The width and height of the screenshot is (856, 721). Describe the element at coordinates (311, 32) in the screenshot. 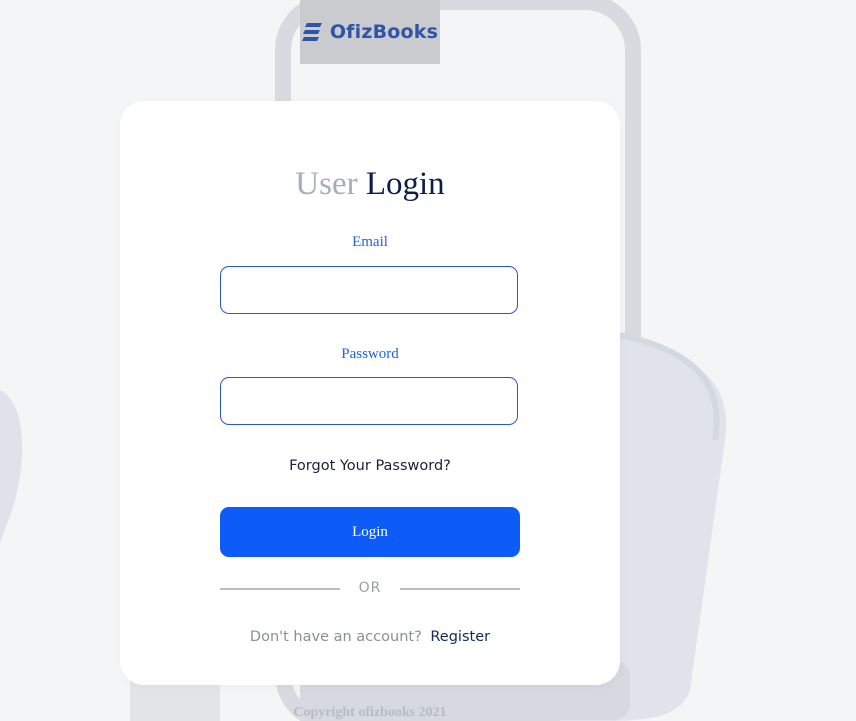

I see `stacked-books-logo-icon` at that location.